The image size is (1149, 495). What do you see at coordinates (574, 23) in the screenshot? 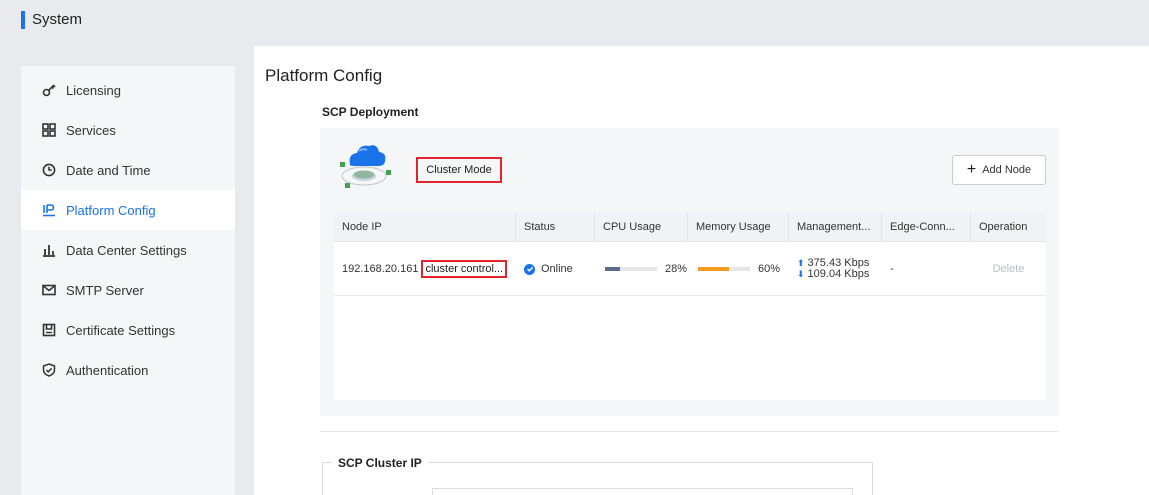
I see `top-bar: System` at bounding box center [574, 23].